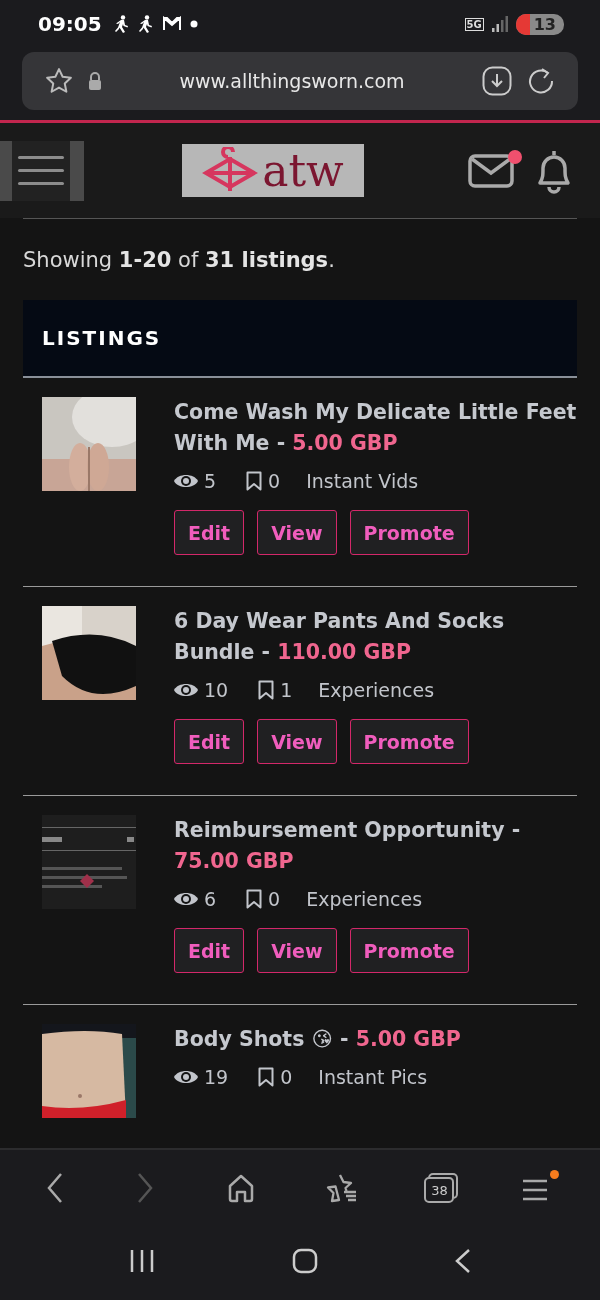 The width and height of the screenshot is (600, 1300). I want to click on view-count: 10, so click(216, 690).